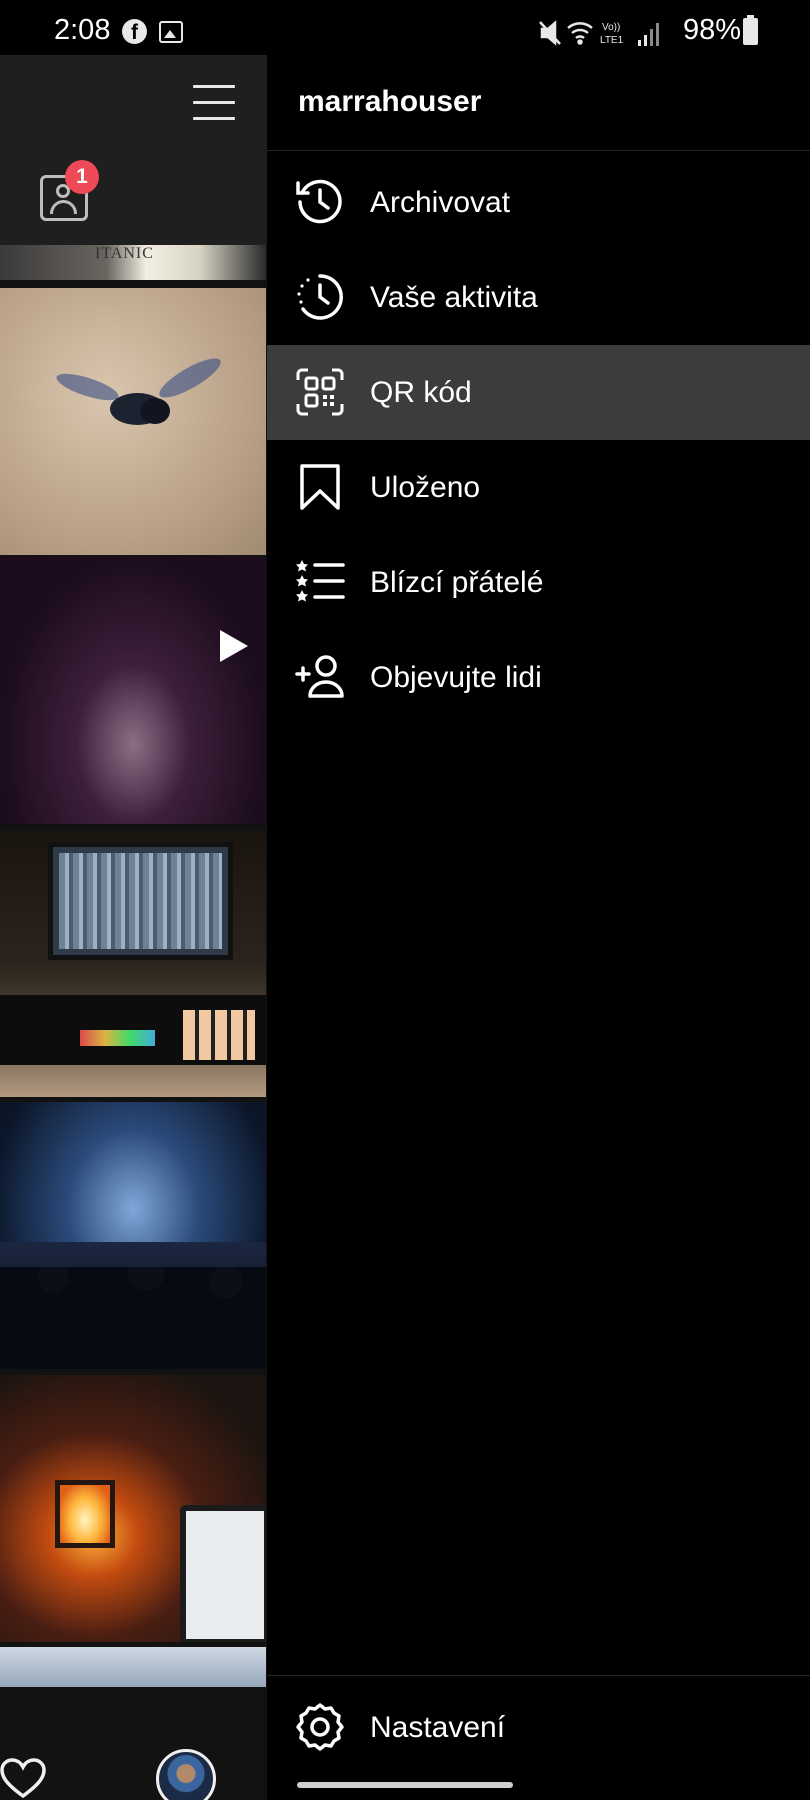 This screenshot has width=810, height=1800. I want to click on connectivity-icons: Vo)) LTE1, so click(599, 33).